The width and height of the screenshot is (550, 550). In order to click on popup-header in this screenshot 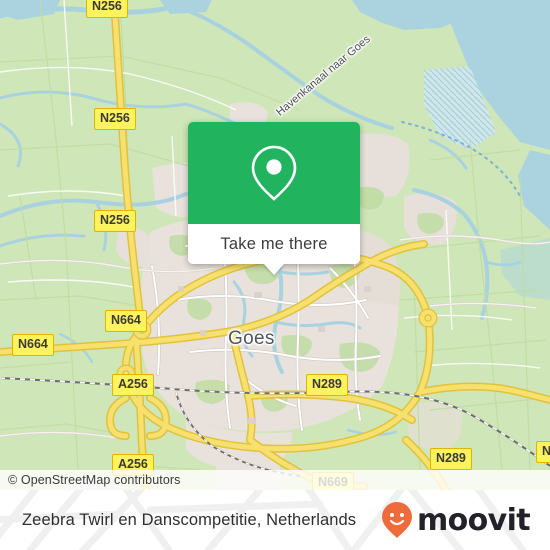, I will do `click(274, 173)`.